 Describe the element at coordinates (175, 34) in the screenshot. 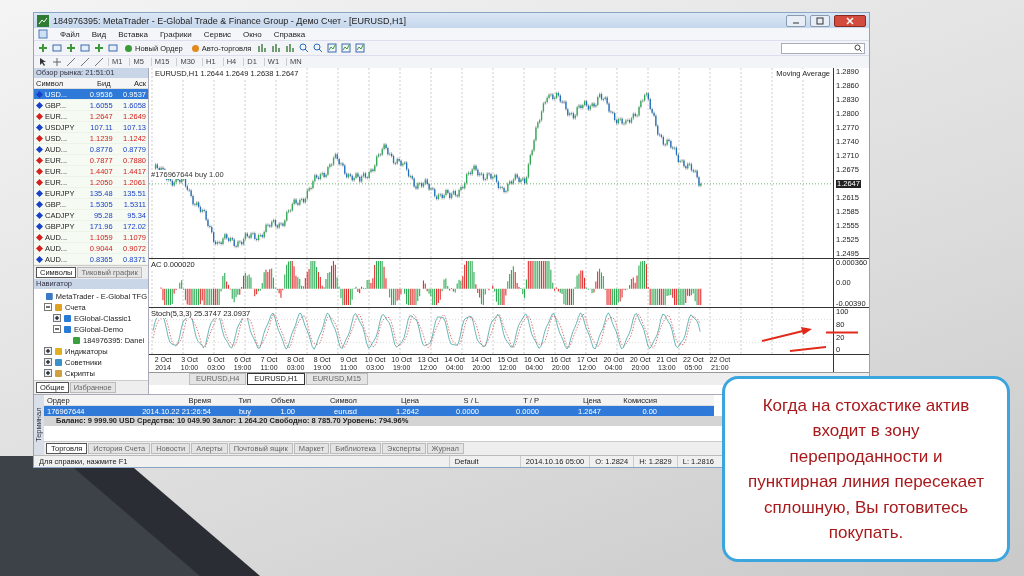

I see `menu-item: Графики` at that location.